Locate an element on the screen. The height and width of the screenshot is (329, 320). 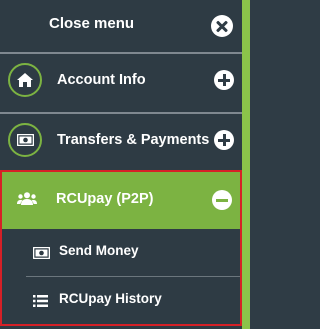
submenu-item-send-money: Send Money is located at coordinates (121, 252).